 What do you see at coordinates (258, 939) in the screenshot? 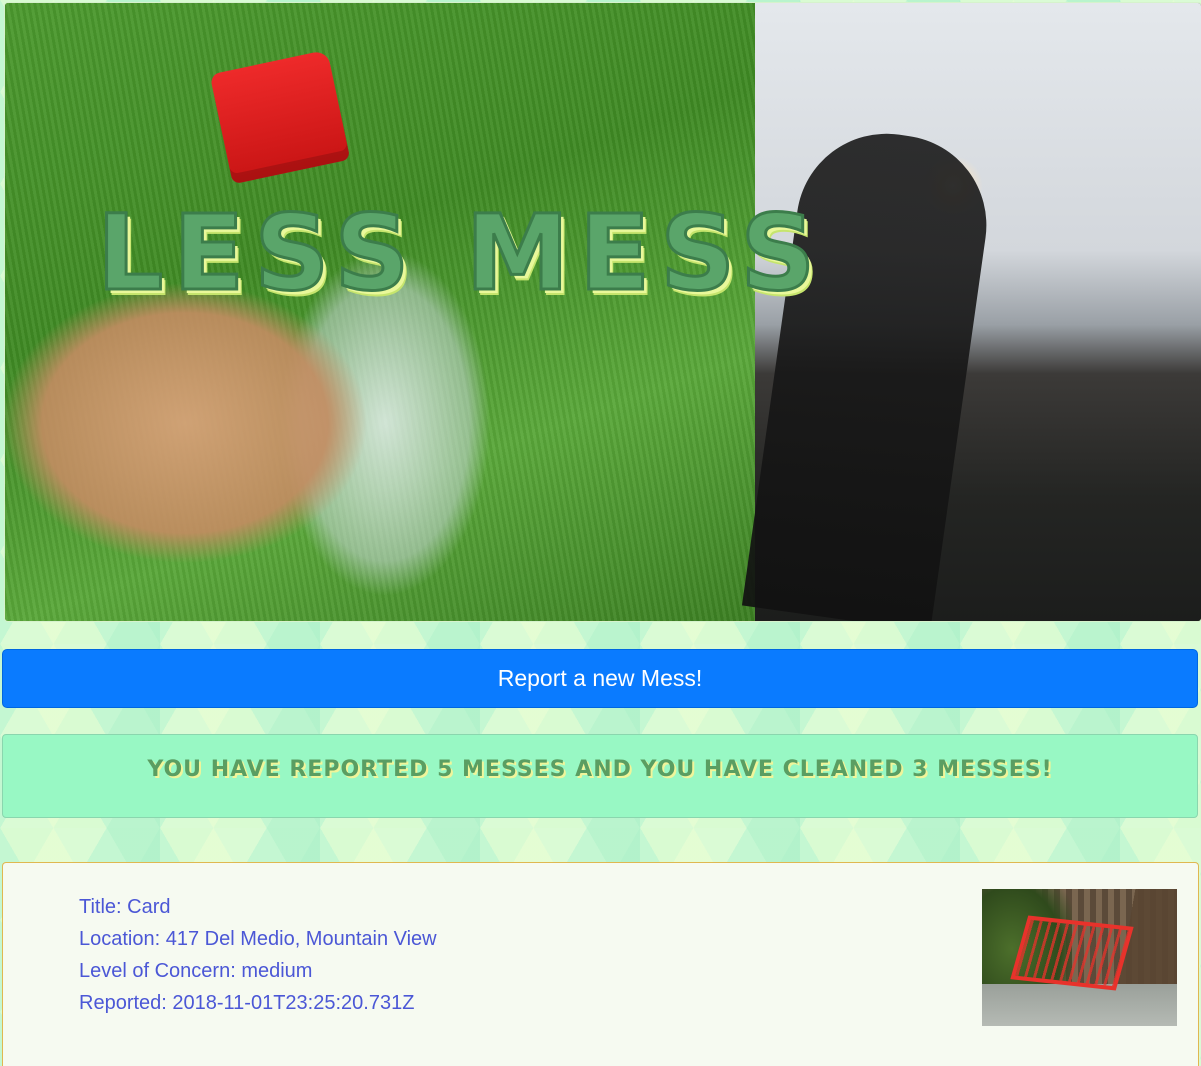
I see `mess-location: Location: 417 Del Medio, Mountain View` at bounding box center [258, 939].